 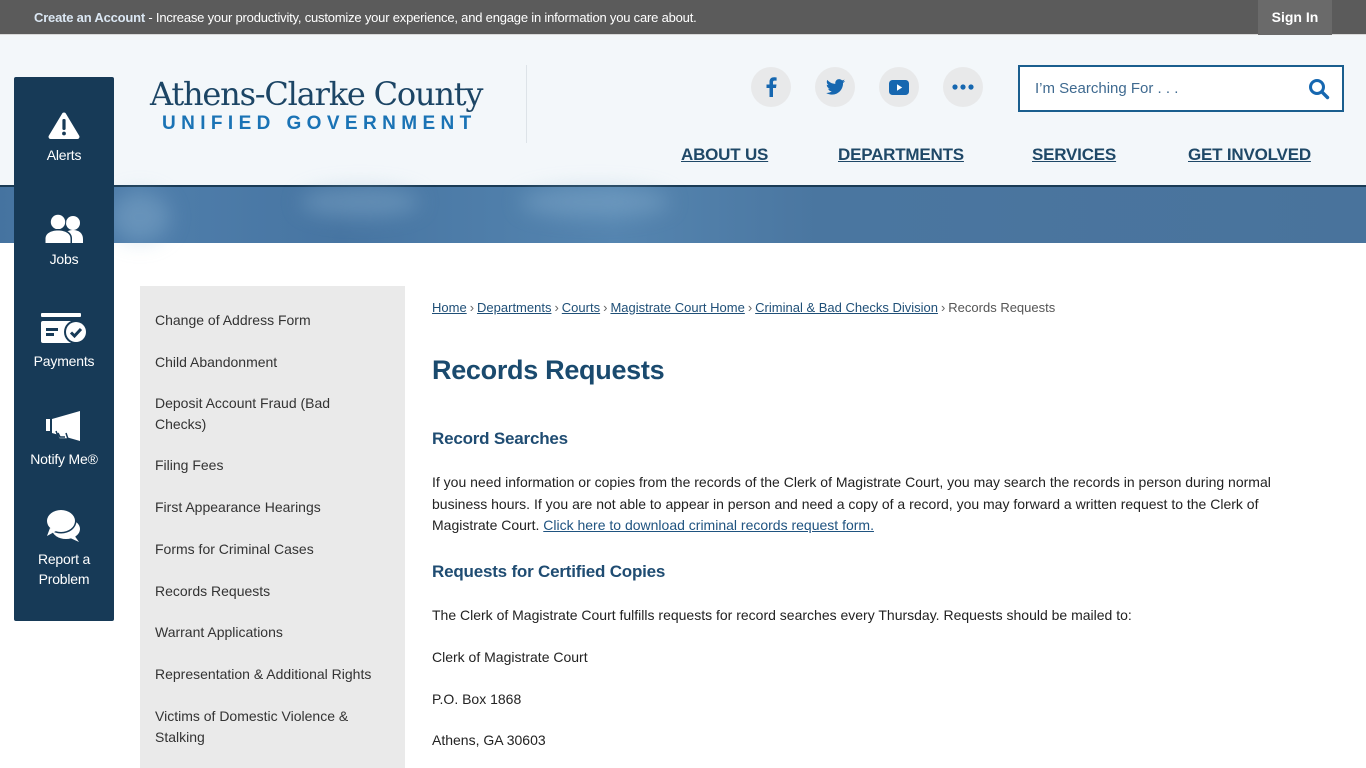 What do you see at coordinates (317, 94) in the screenshot?
I see `logo-title: Athens-Clarke County` at bounding box center [317, 94].